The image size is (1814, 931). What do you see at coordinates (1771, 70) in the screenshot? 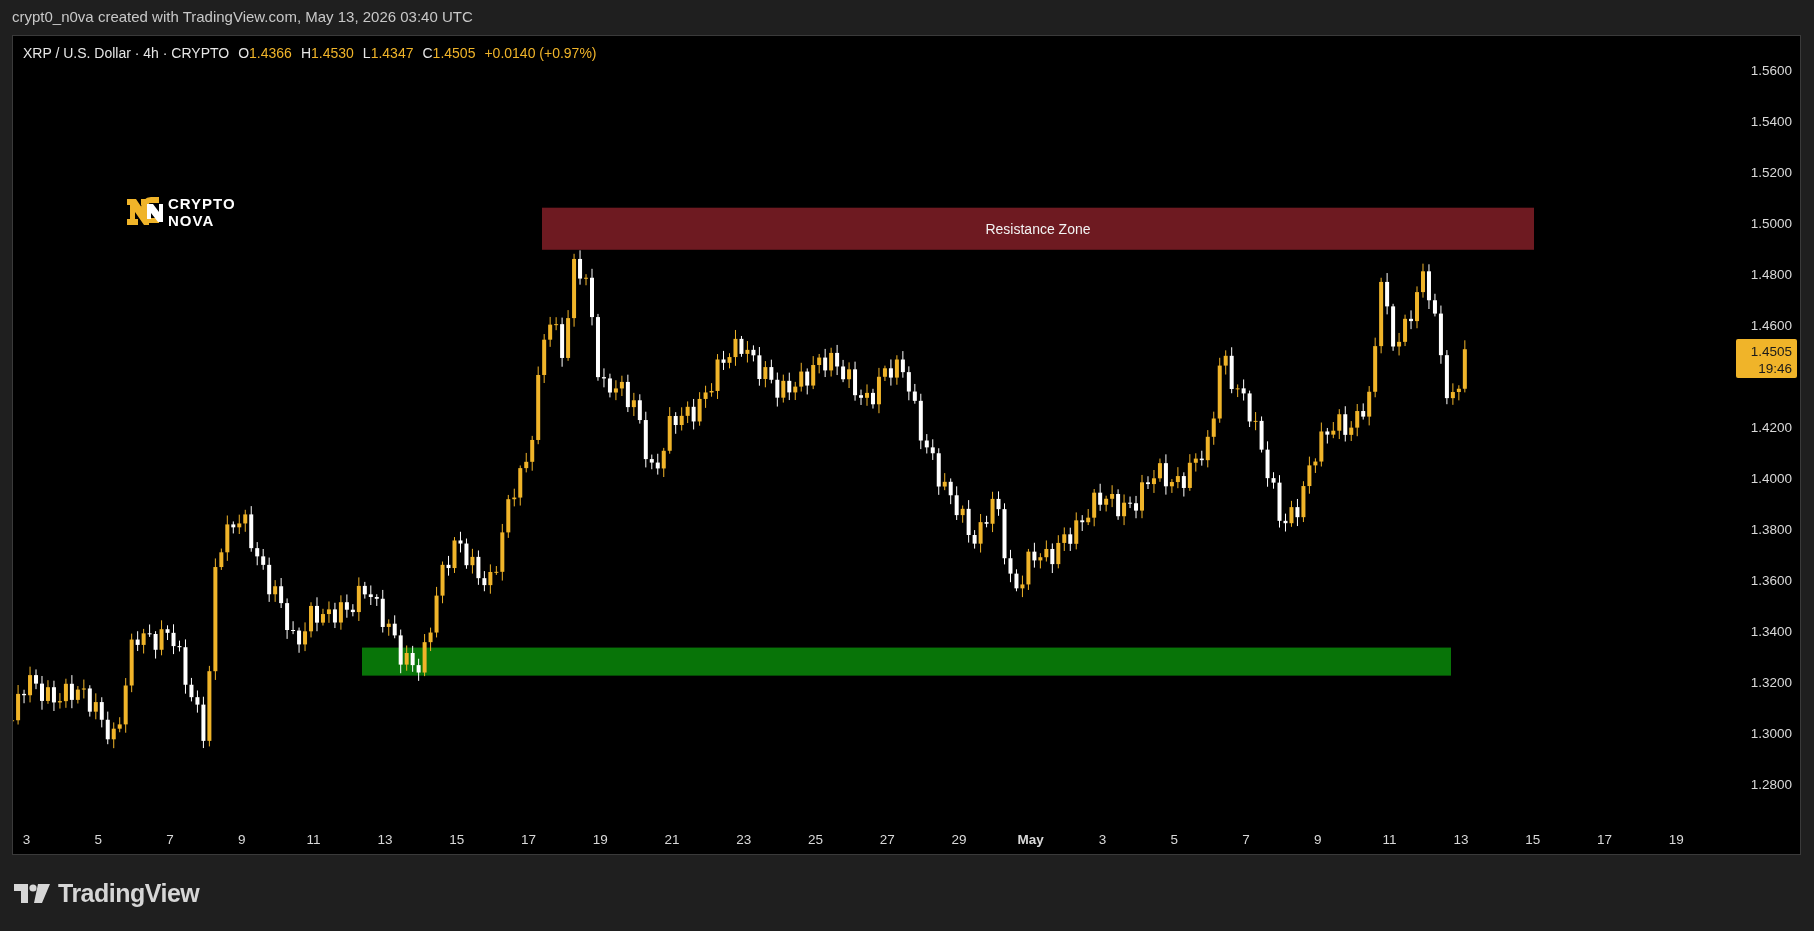
I see `price-axis-label: 1.5600` at bounding box center [1771, 70].